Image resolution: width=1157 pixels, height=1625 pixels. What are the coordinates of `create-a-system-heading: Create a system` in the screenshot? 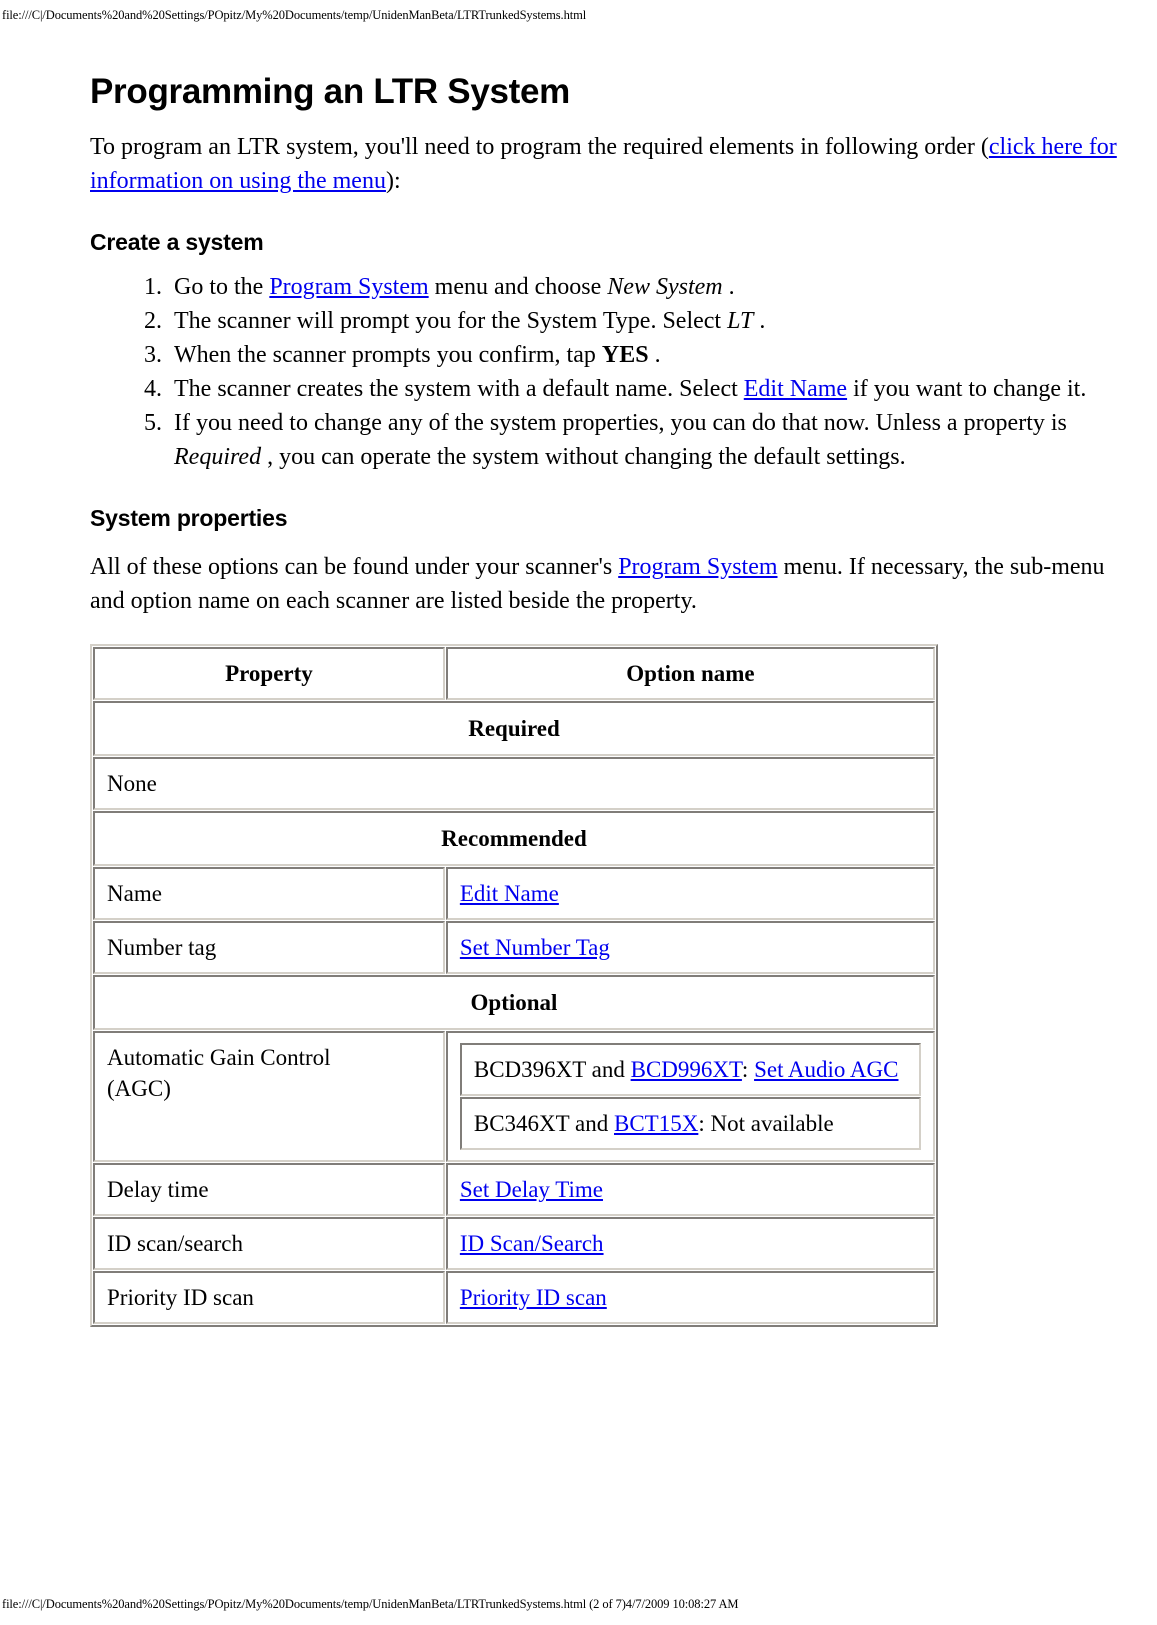 It's located at (177, 242).